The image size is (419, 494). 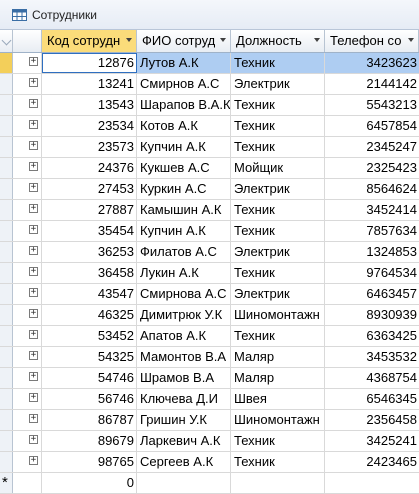 What do you see at coordinates (184, 126) in the screenshot?
I see `cell-name: Котов А.К` at bounding box center [184, 126].